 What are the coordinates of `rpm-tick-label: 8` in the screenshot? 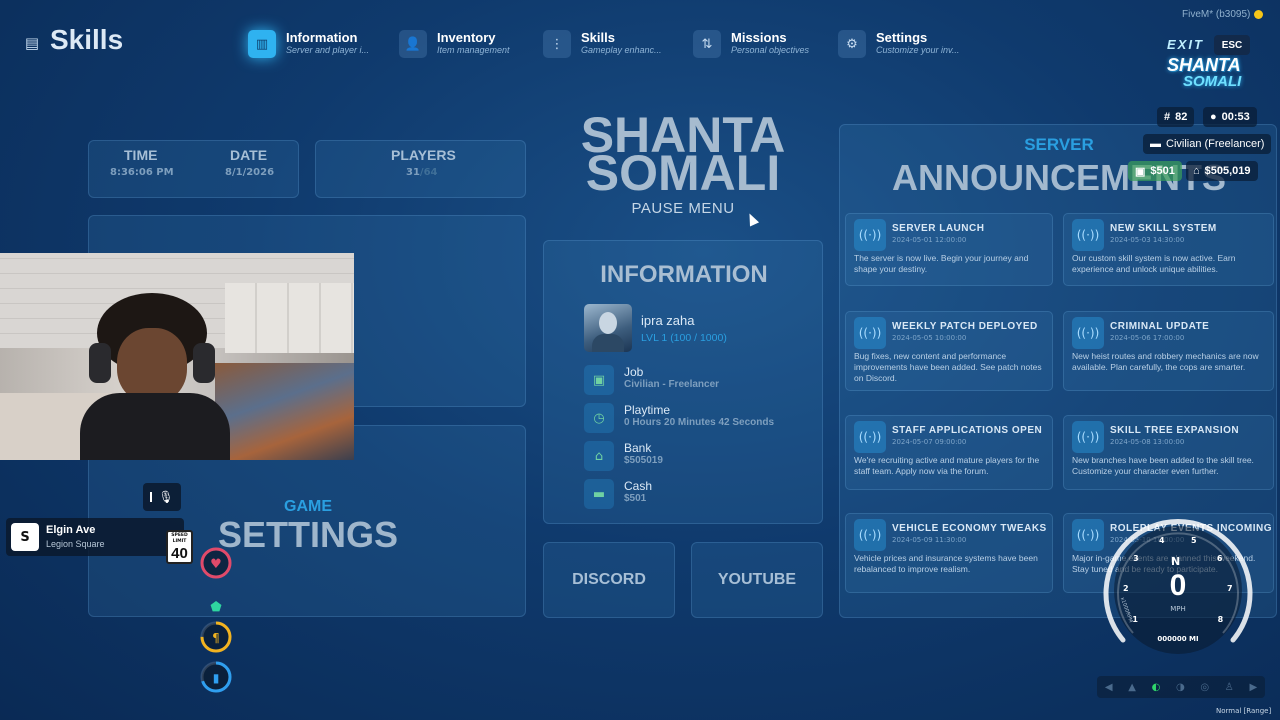 It's located at (1220, 619).